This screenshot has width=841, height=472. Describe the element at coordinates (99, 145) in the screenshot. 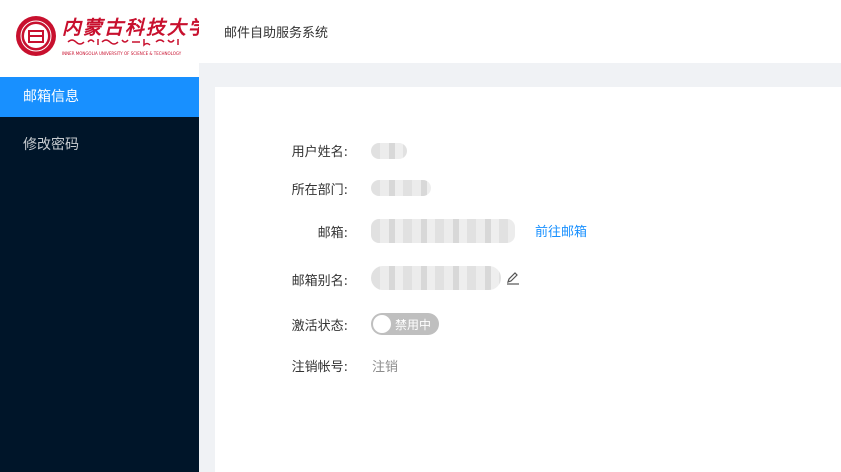

I see `sidebar-item-change-password: 修改密码` at that location.